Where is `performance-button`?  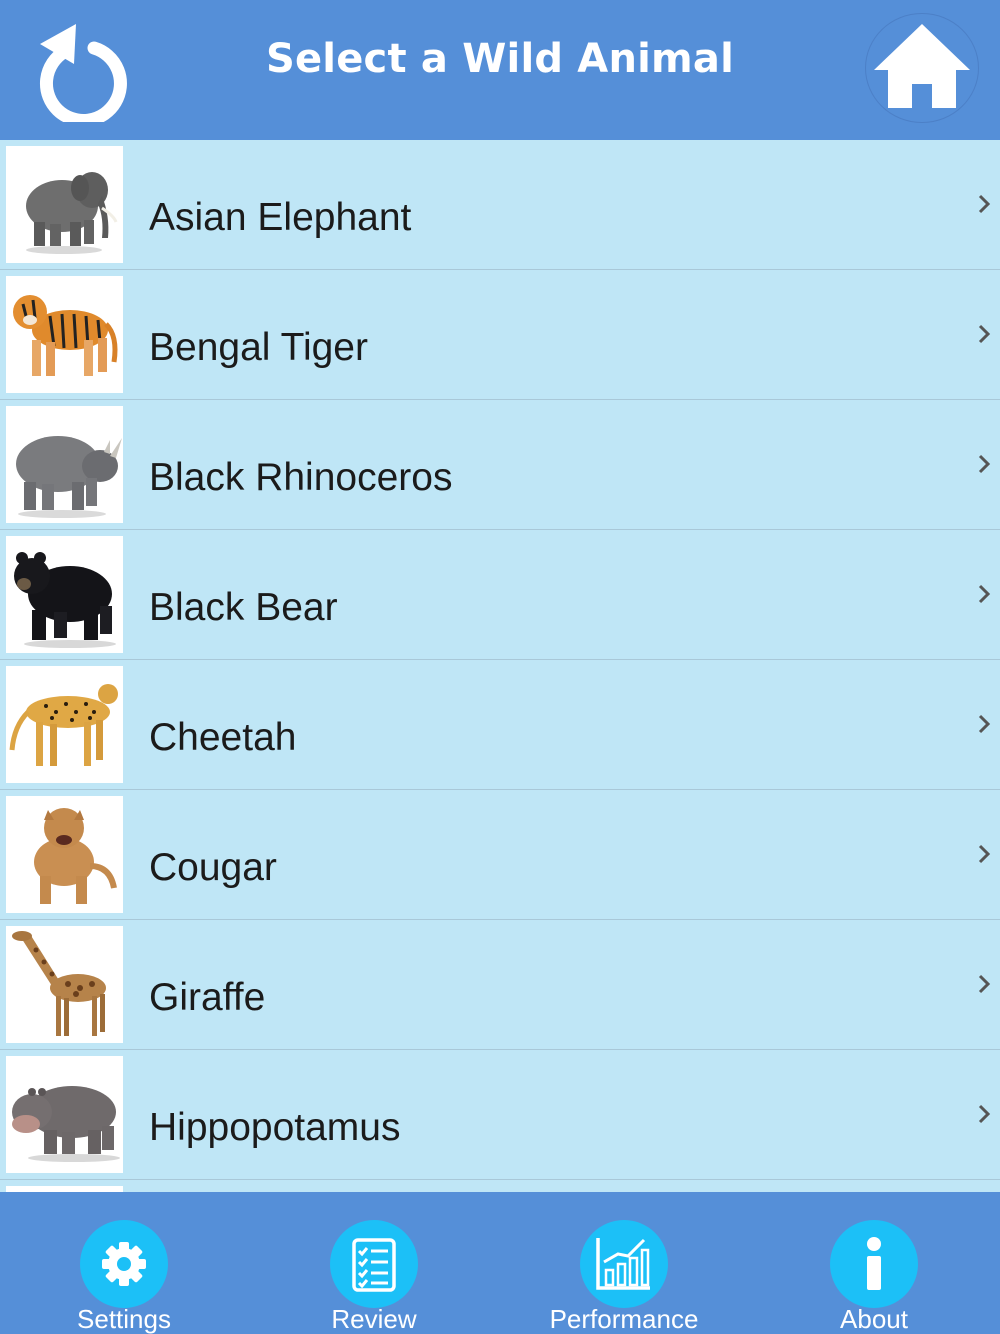 performance-button is located at coordinates (624, 1264).